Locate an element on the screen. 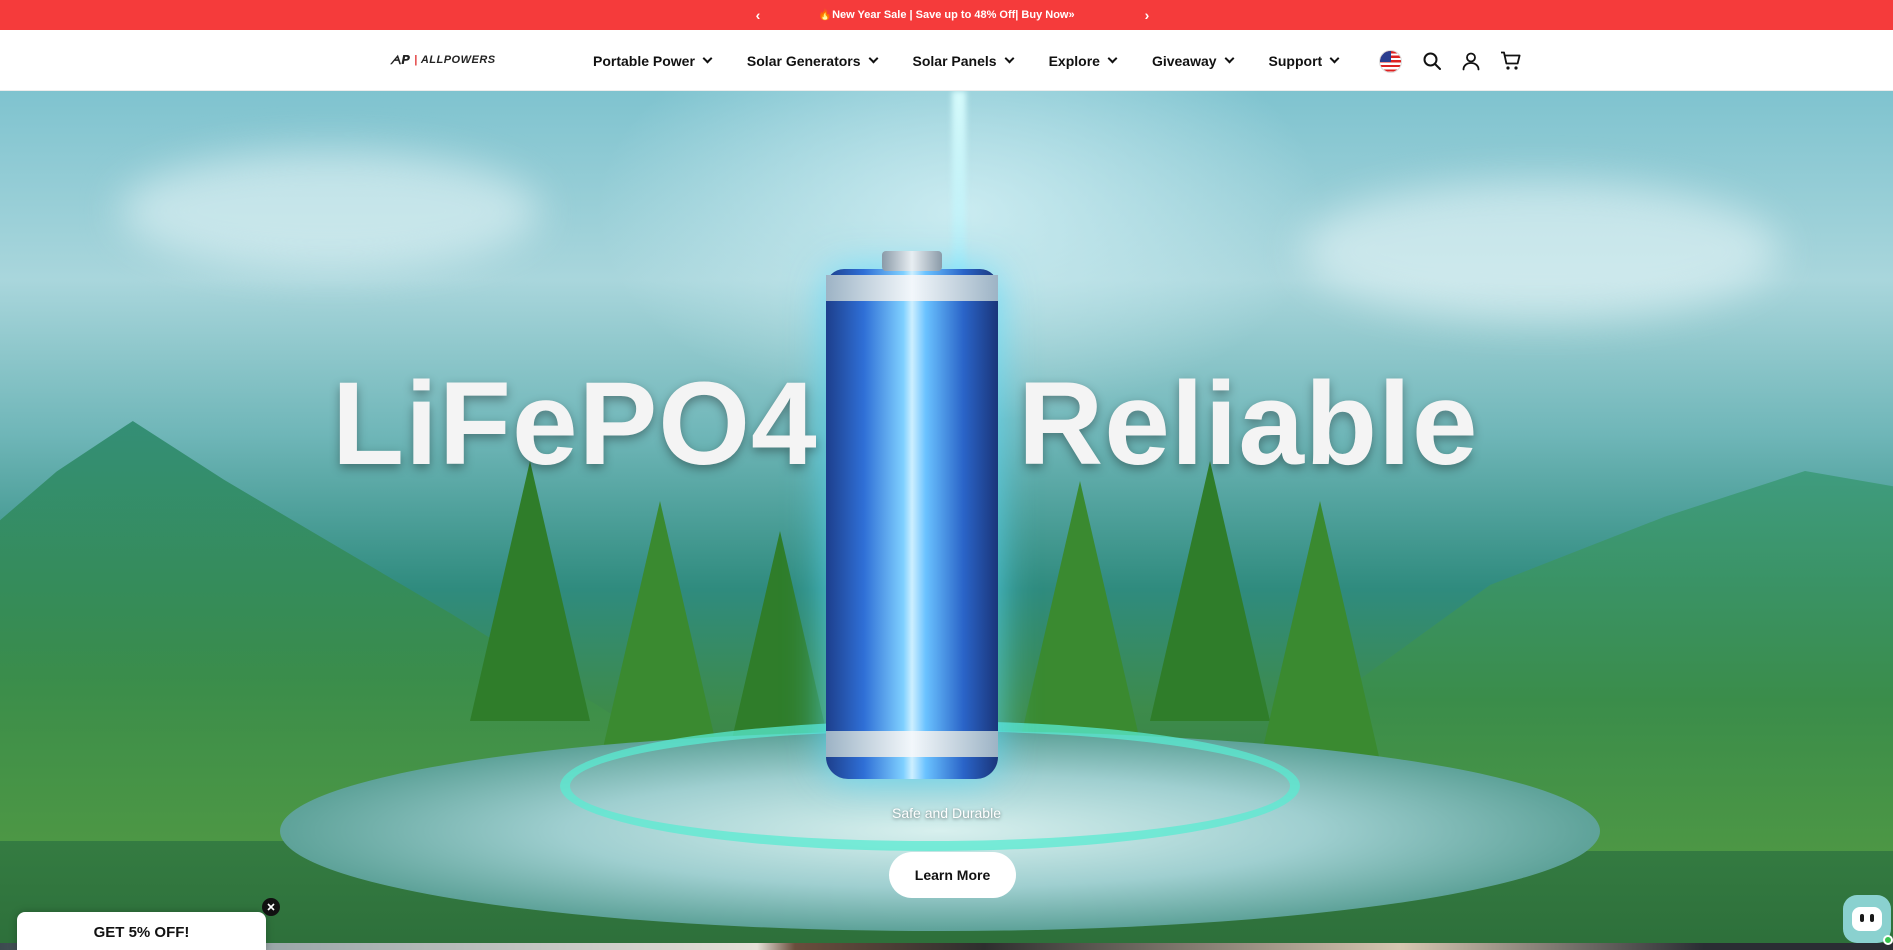 This screenshot has width=1893, height=950. discount-popup: GET 5% OFF! is located at coordinates (141, 931).